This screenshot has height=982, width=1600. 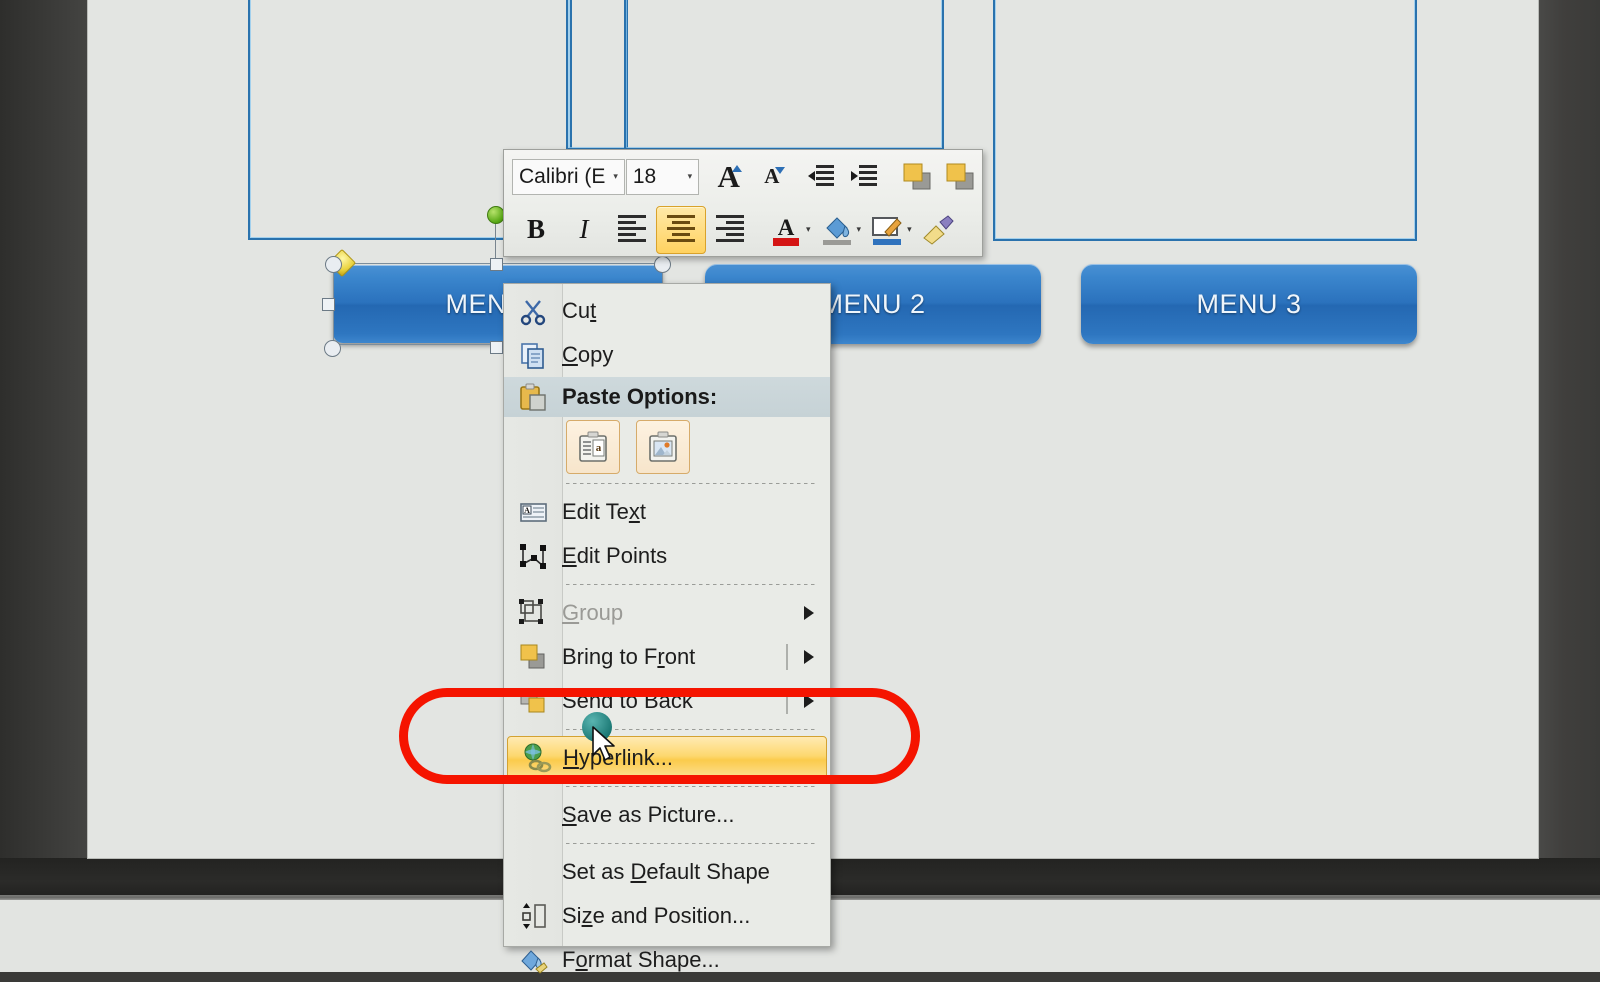 What do you see at coordinates (604, 511) in the screenshot?
I see `context-menu-item-edit-text-label: Edit Text` at bounding box center [604, 511].